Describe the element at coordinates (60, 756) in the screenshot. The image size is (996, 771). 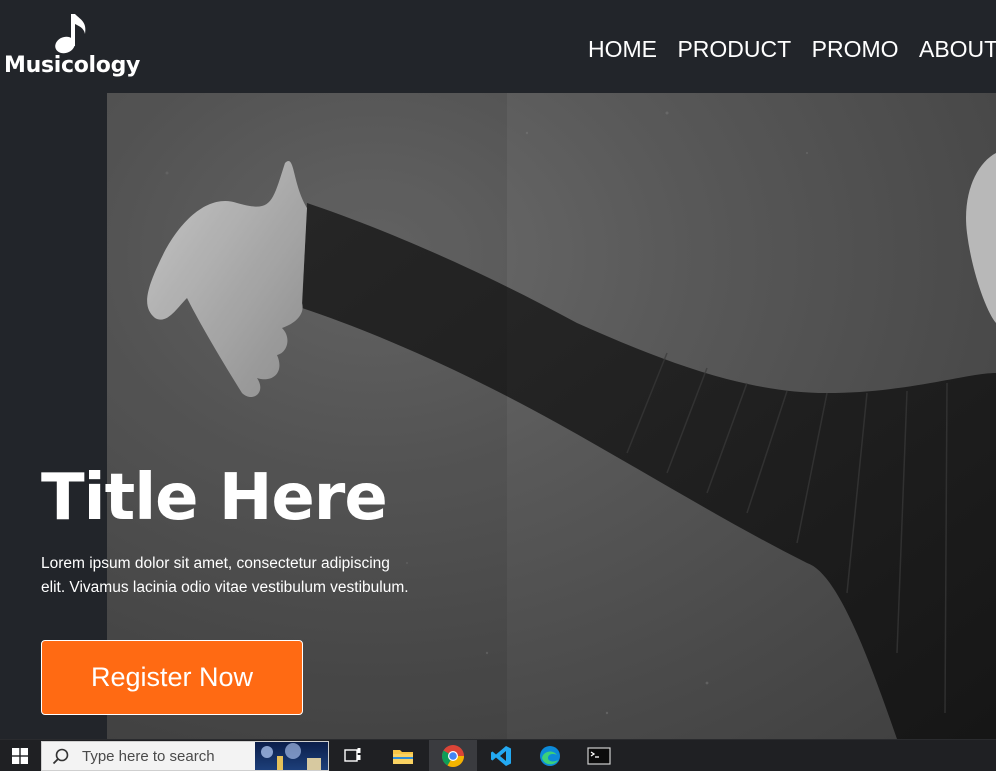
I see `search-icon` at that location.